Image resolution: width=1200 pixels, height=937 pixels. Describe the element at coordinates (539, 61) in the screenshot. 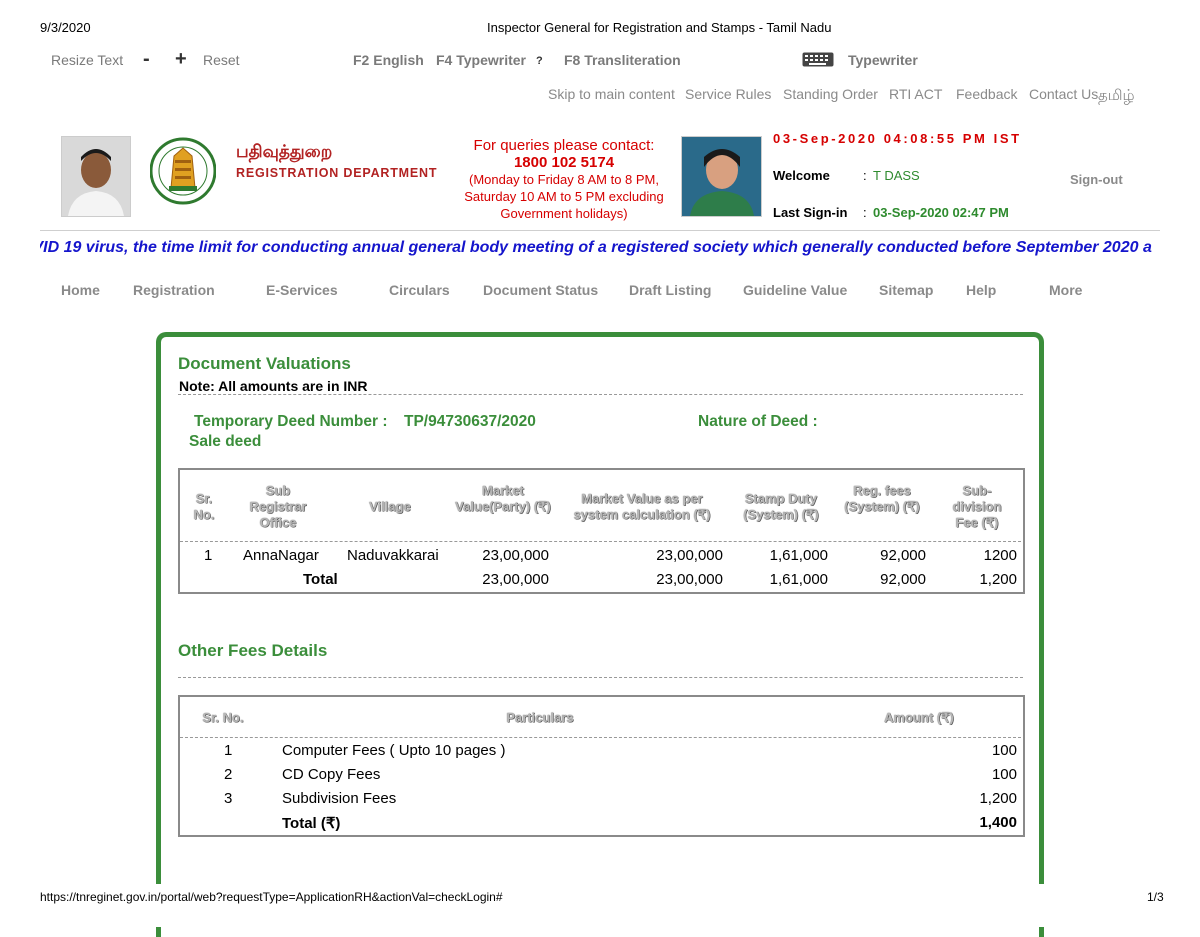

I see `help-icon: ?` at that location.